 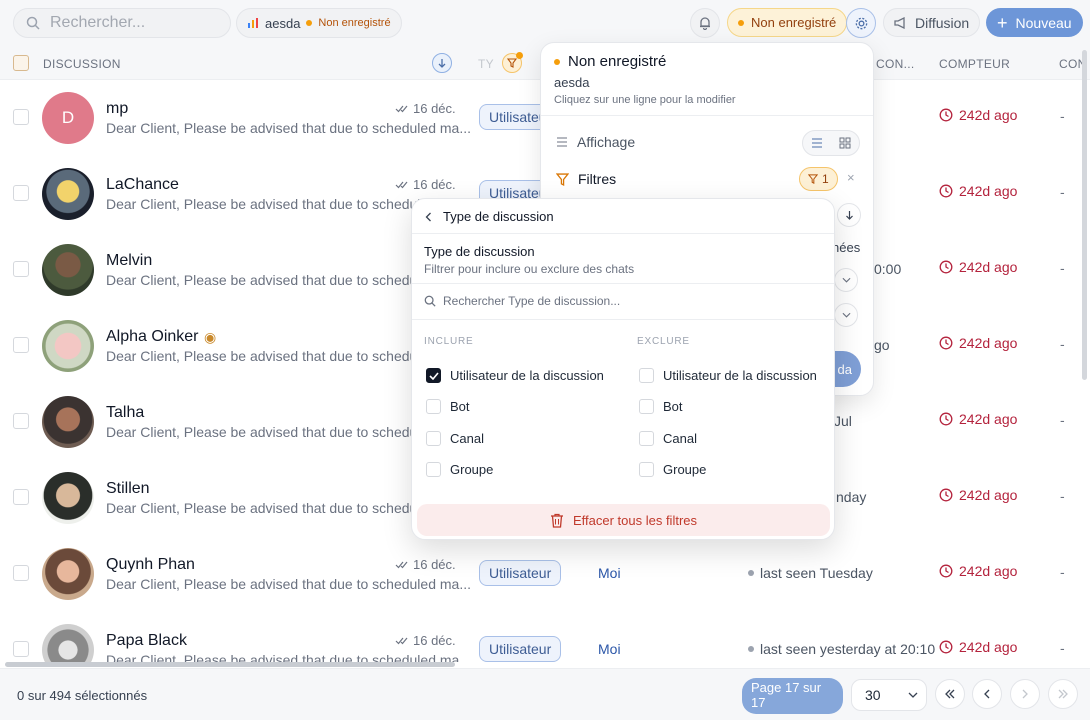 What do you see at coordinates (888, 269) in the screenshot?
I see `last-seen-text: 0:00` at bounding box center [888, 269].